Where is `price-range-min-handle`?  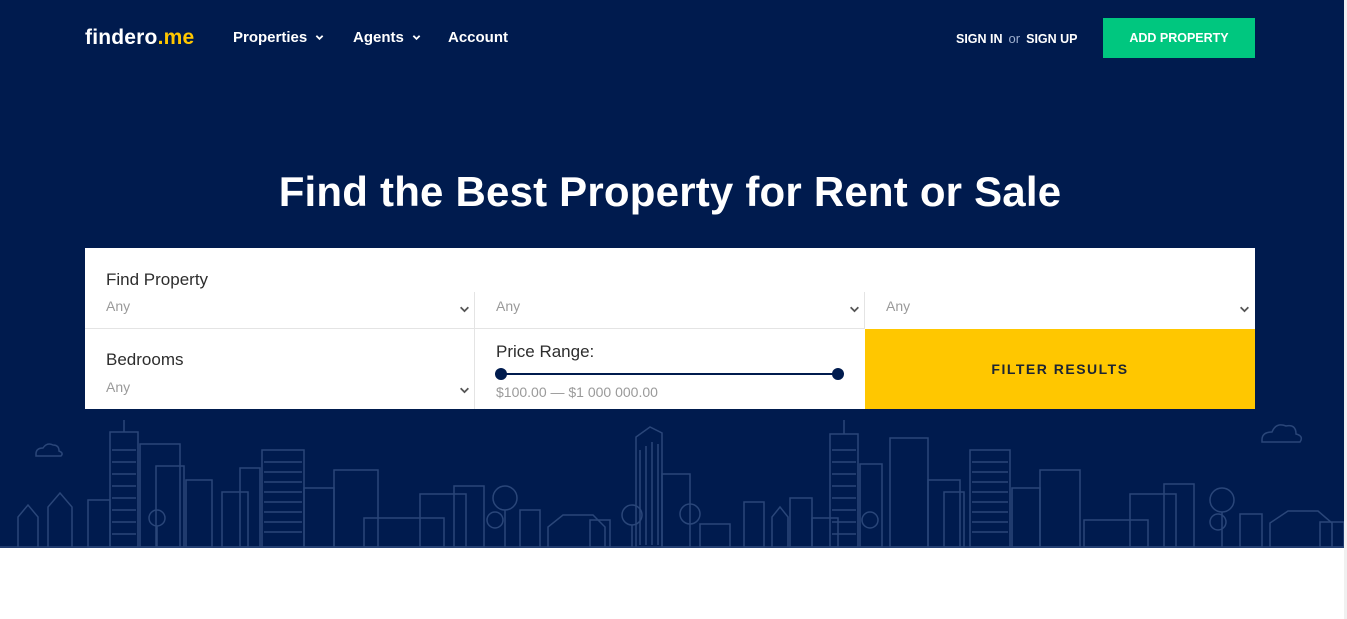
price-range-min-handle is located at coordinates (501, 374).